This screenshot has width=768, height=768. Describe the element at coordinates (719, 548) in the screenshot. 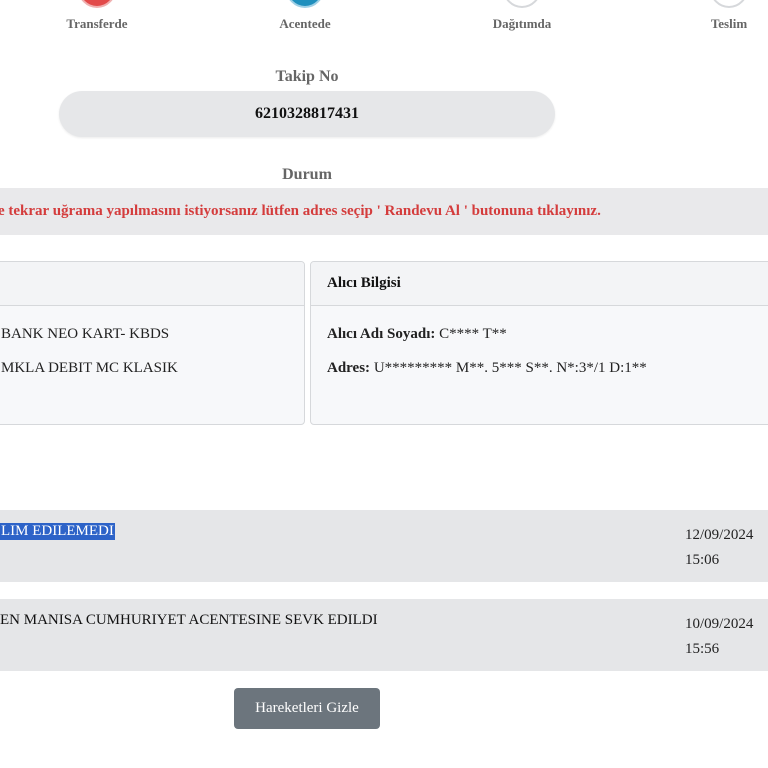

I see `movement-datetime: 12/09/2024 15:06` at that location.